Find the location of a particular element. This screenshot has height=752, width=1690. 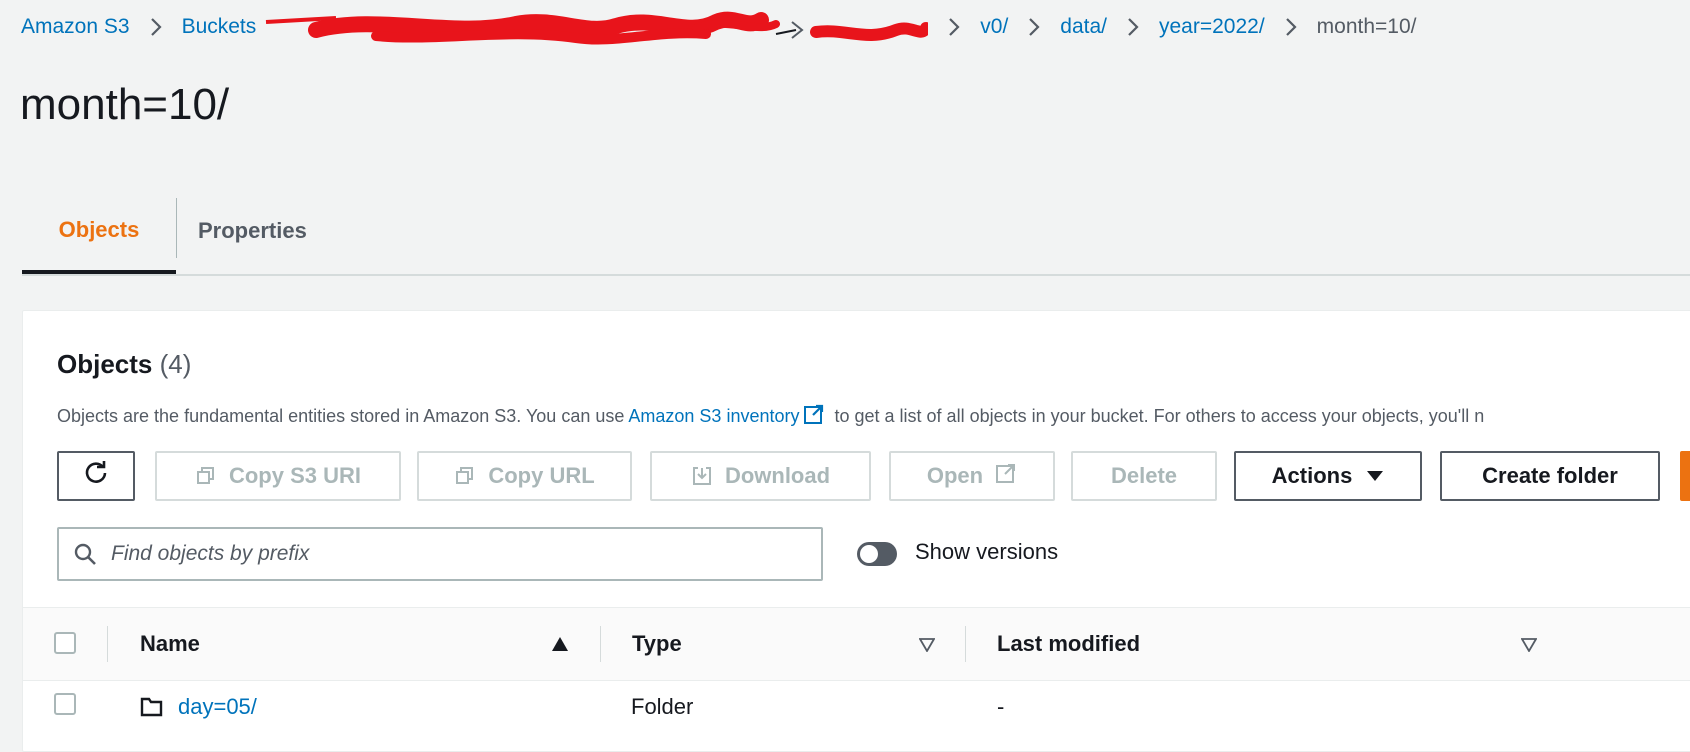

column-header-type: Type is located at coordinates (657, 644).